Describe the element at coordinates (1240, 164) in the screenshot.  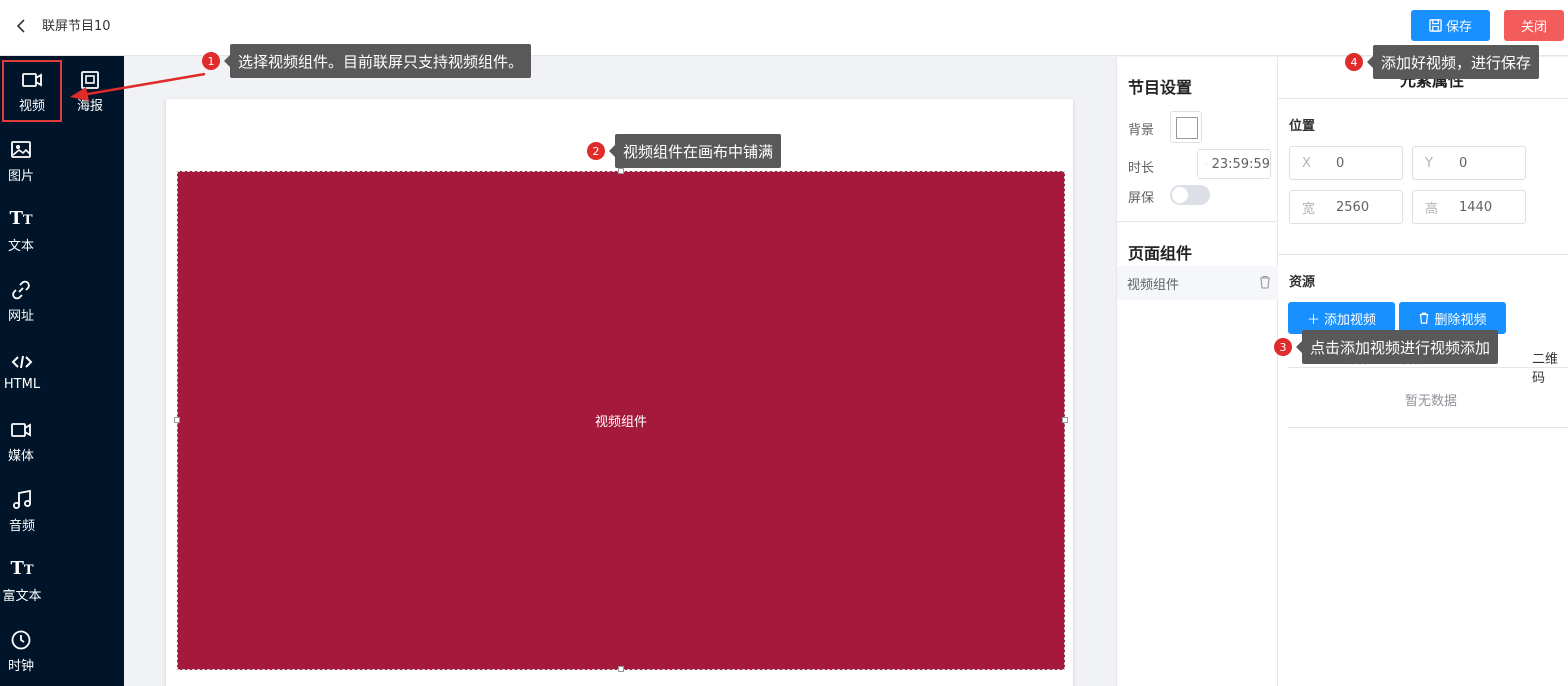
I see `duration-value: 23:59:59` at that location.